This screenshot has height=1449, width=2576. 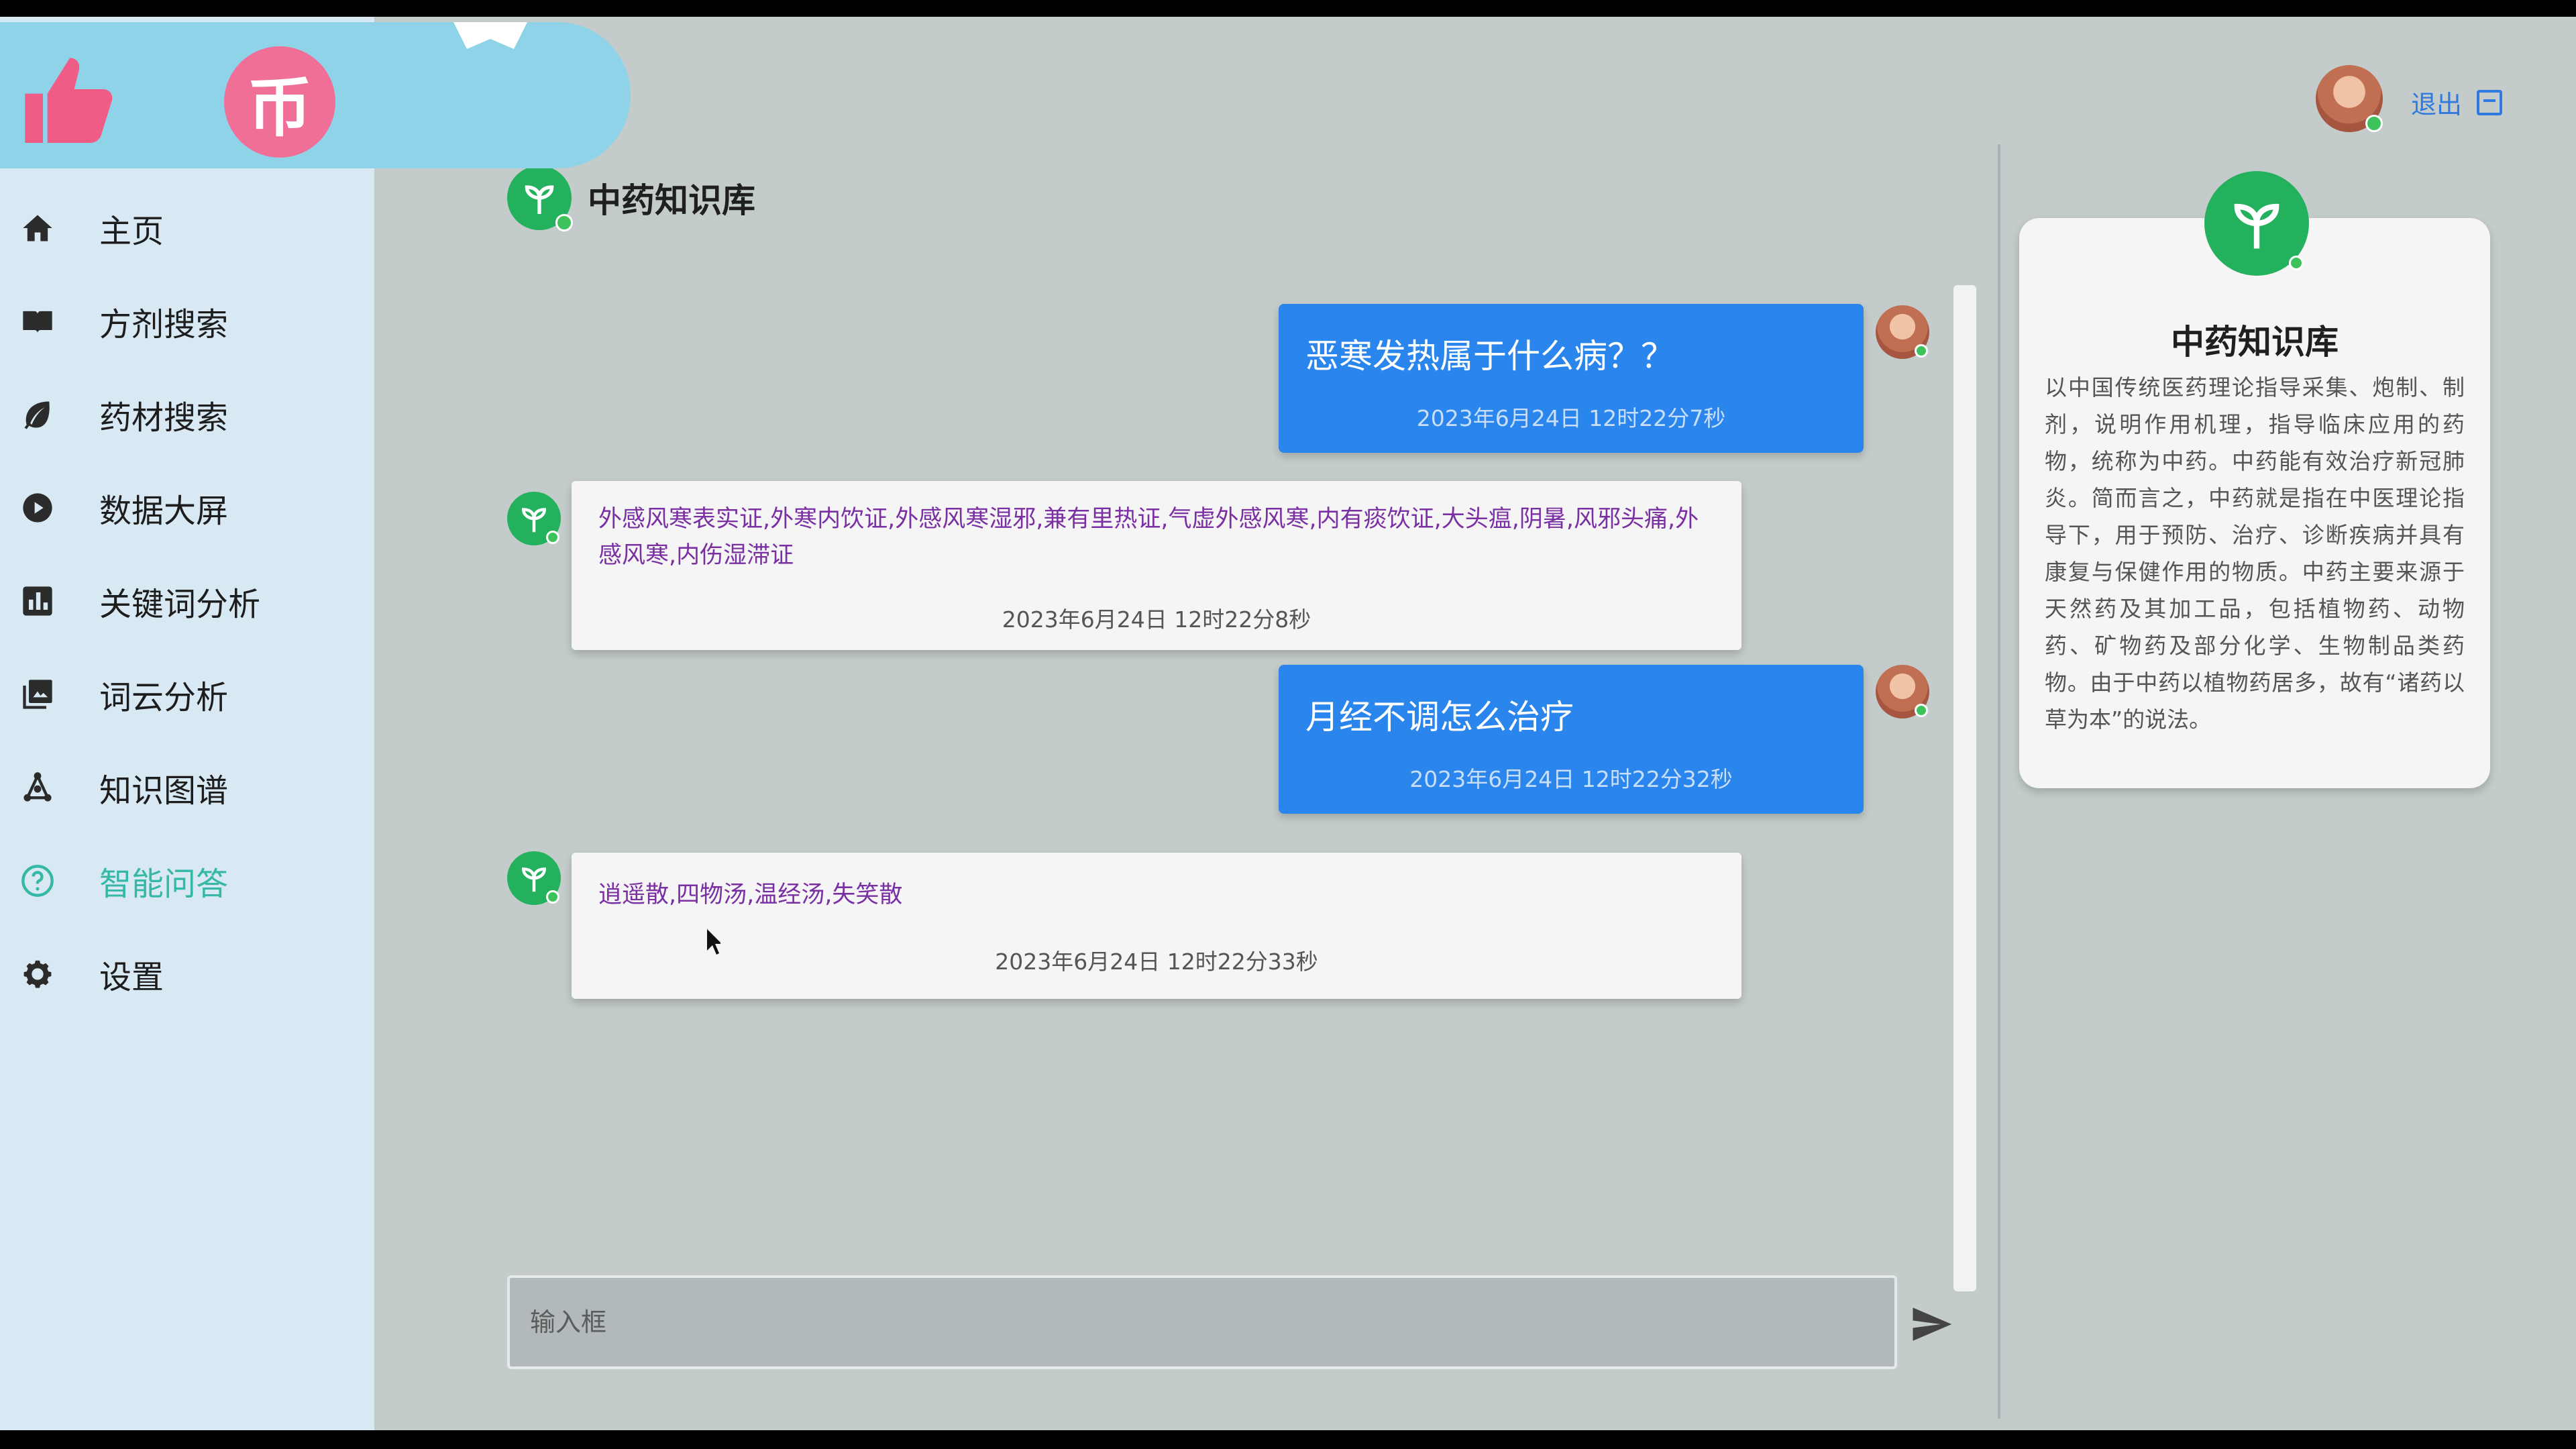 I want to click on user-avatar, so click(x=2349, y=98).